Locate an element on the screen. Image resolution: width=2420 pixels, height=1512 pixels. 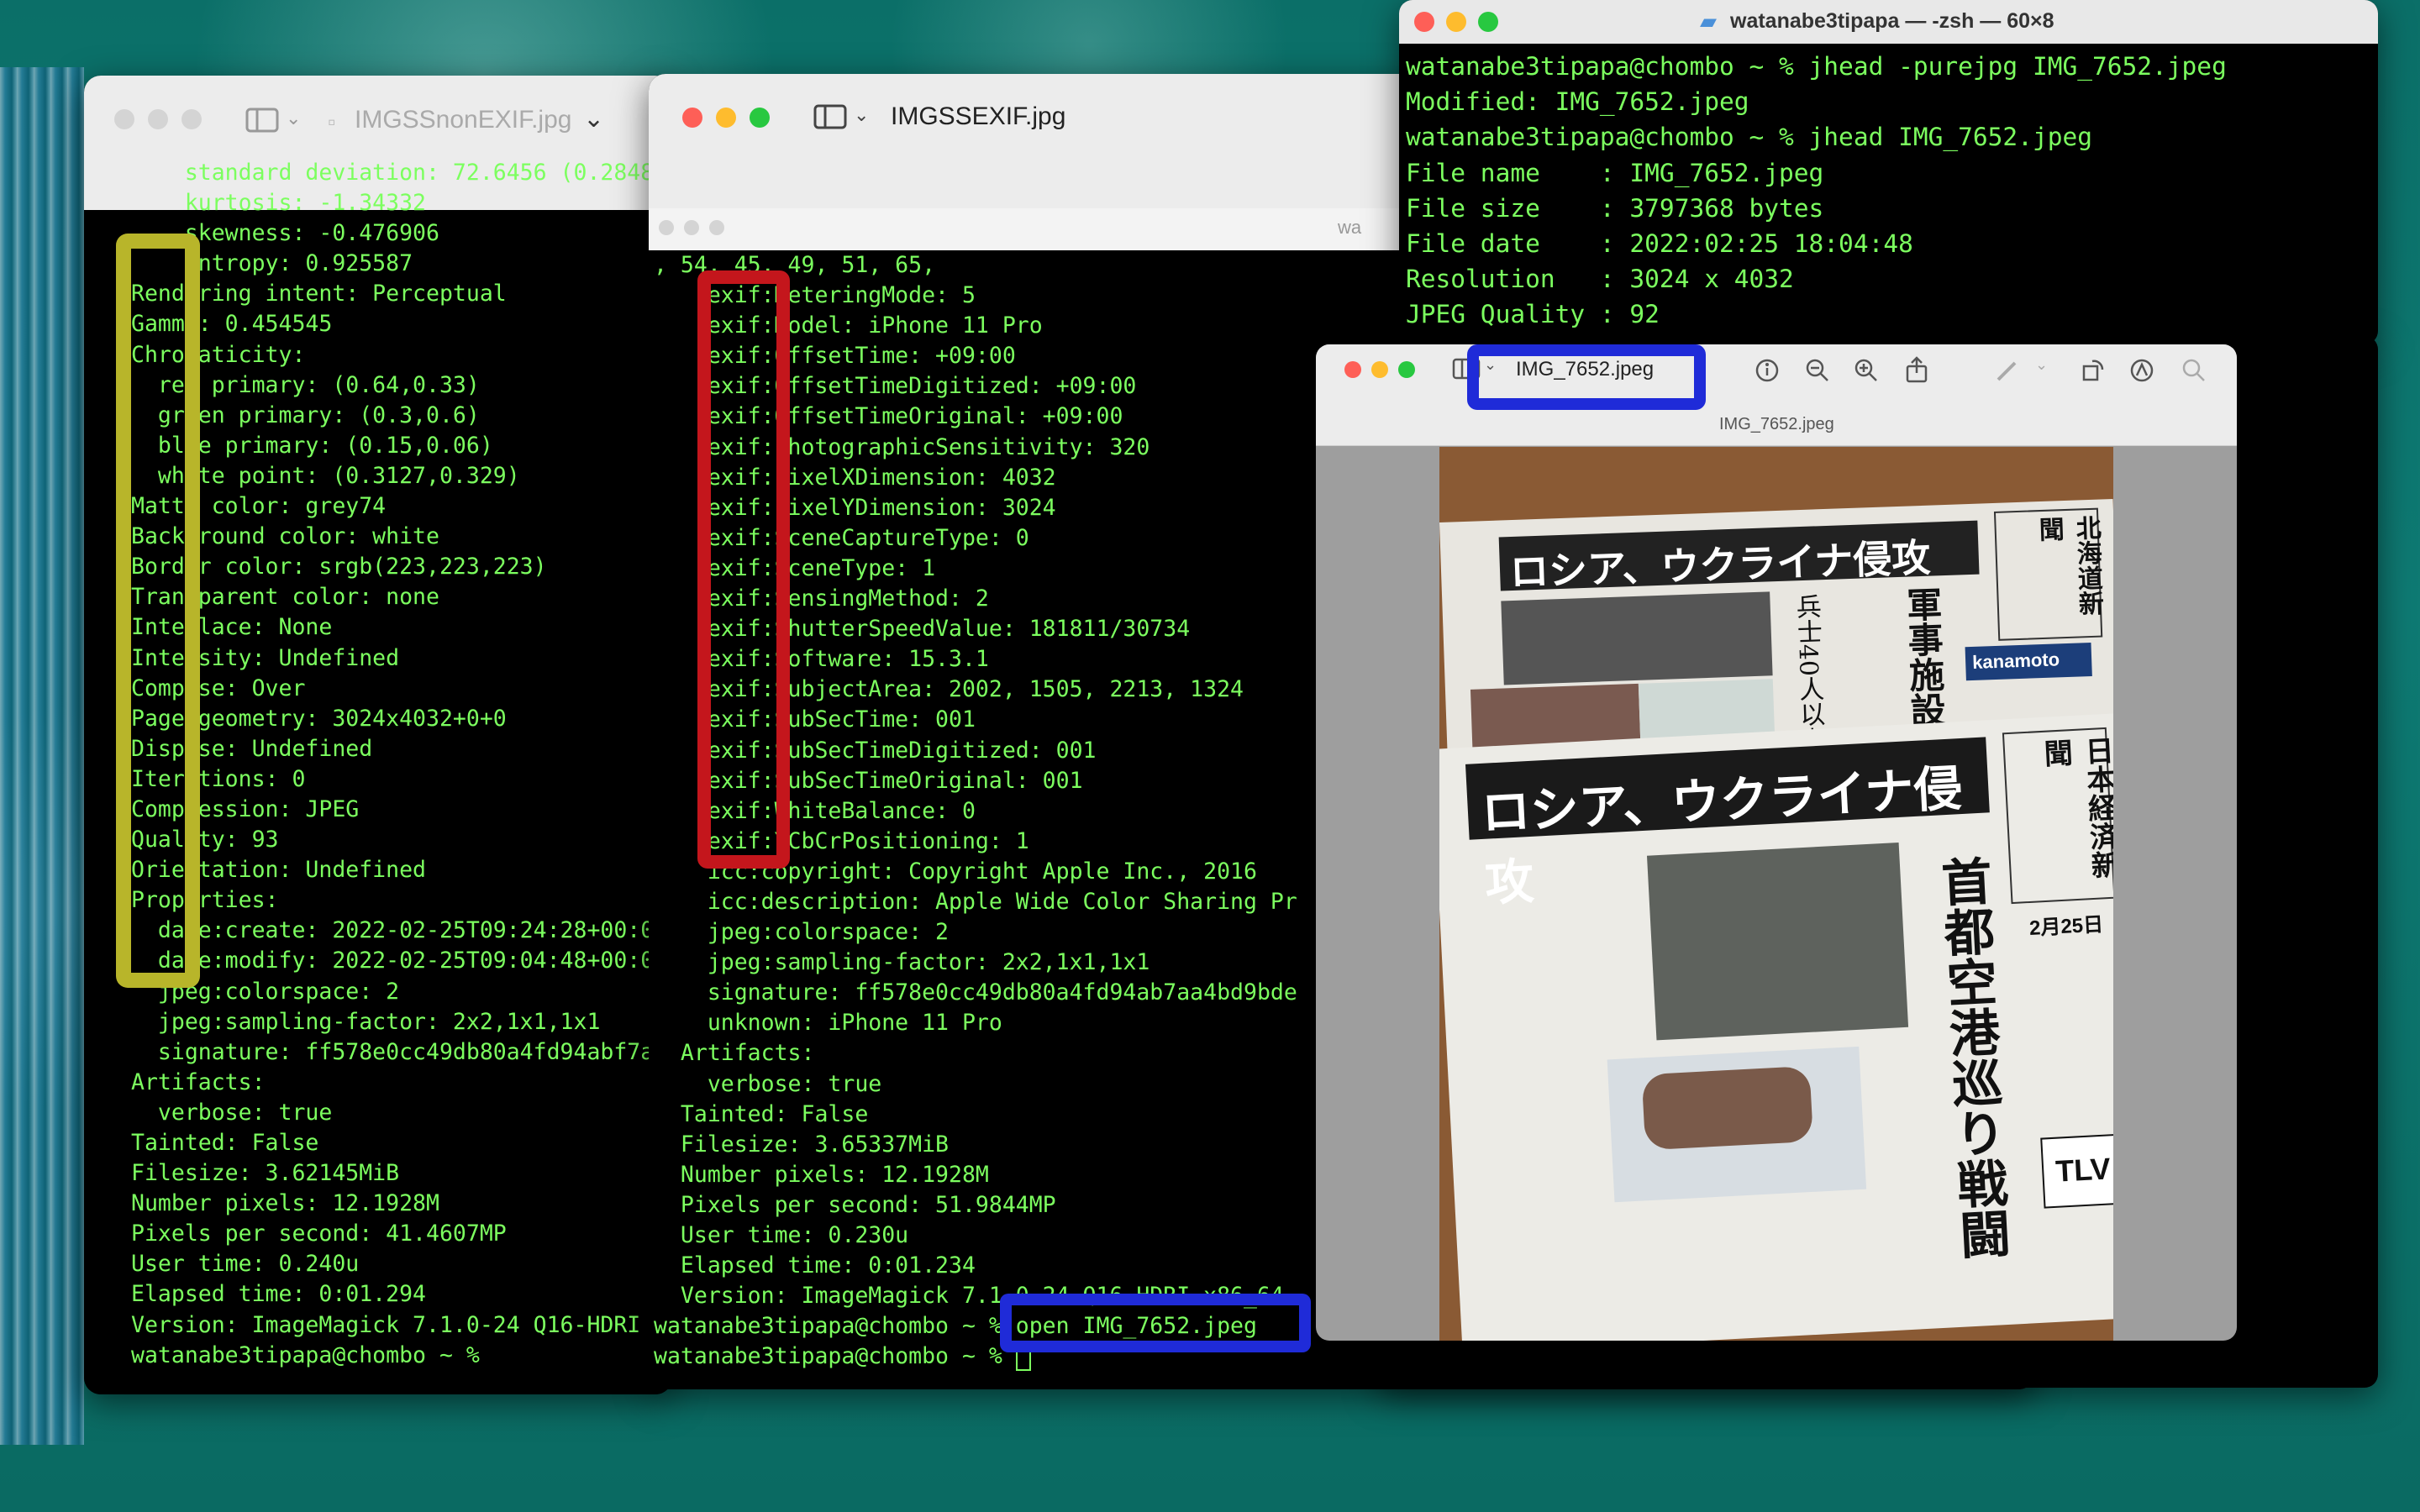
terminal-line: Intensity: Undefined is located at coordinates (265, 657).